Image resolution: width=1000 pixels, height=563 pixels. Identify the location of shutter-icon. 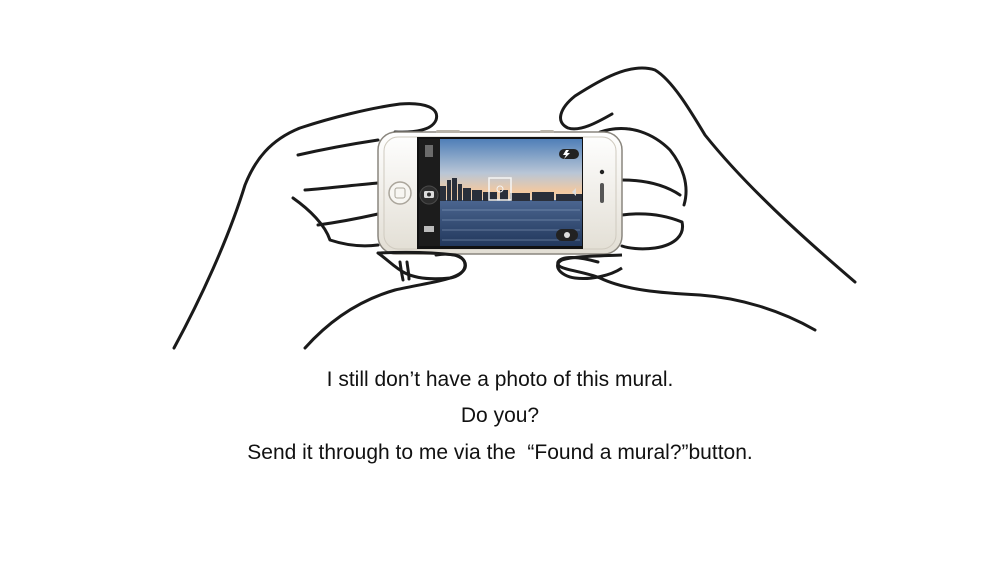
(567, 235).